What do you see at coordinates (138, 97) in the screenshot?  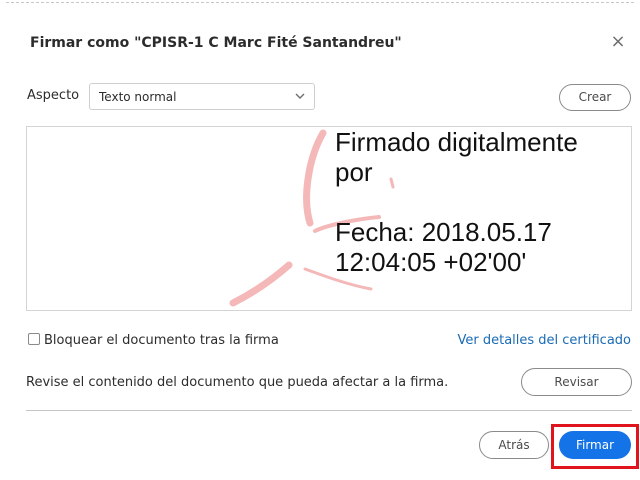 I see `aspect-select-value: Texto normal` at bounding box center [138, 97].